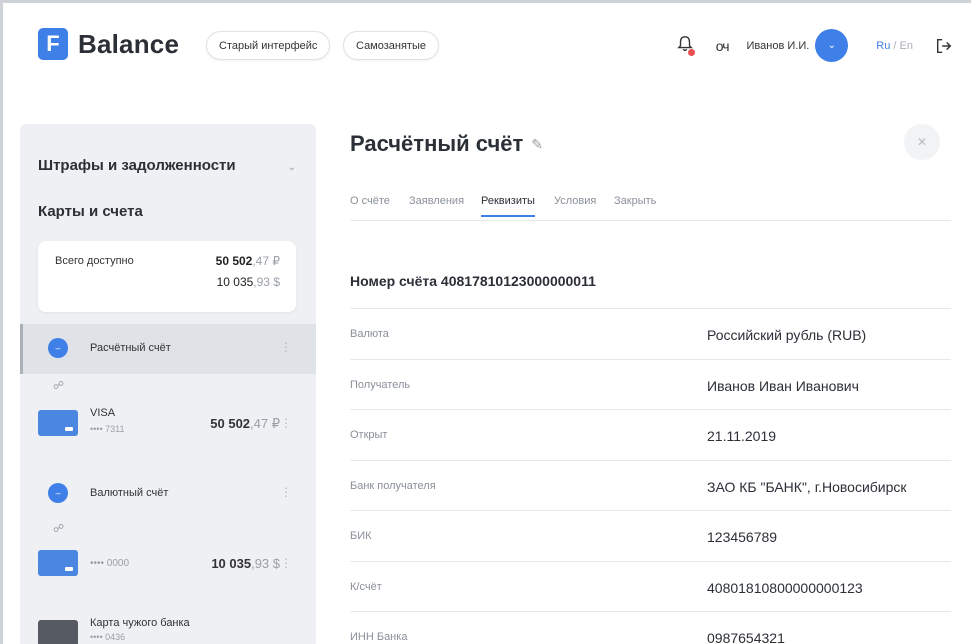  I want to click on fines-section-title: Штрафы и задолженности, so click(137, 165).